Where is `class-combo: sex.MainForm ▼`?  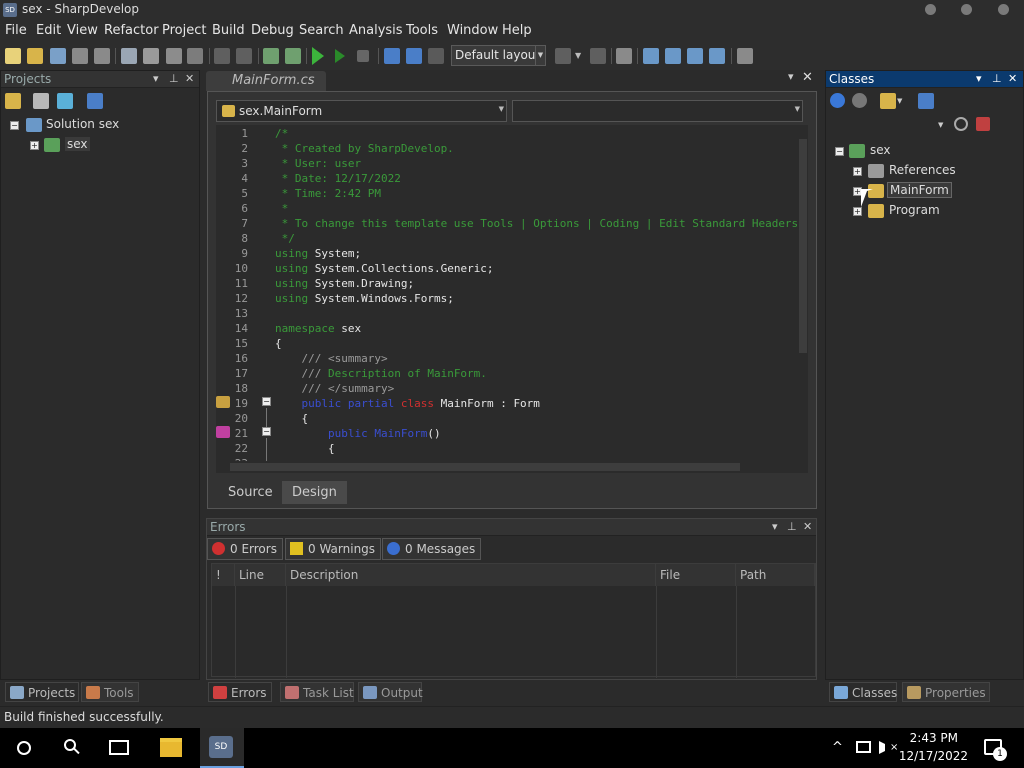
class-combo: sex.MainForm ▼ is located at coordinates (361, 111).